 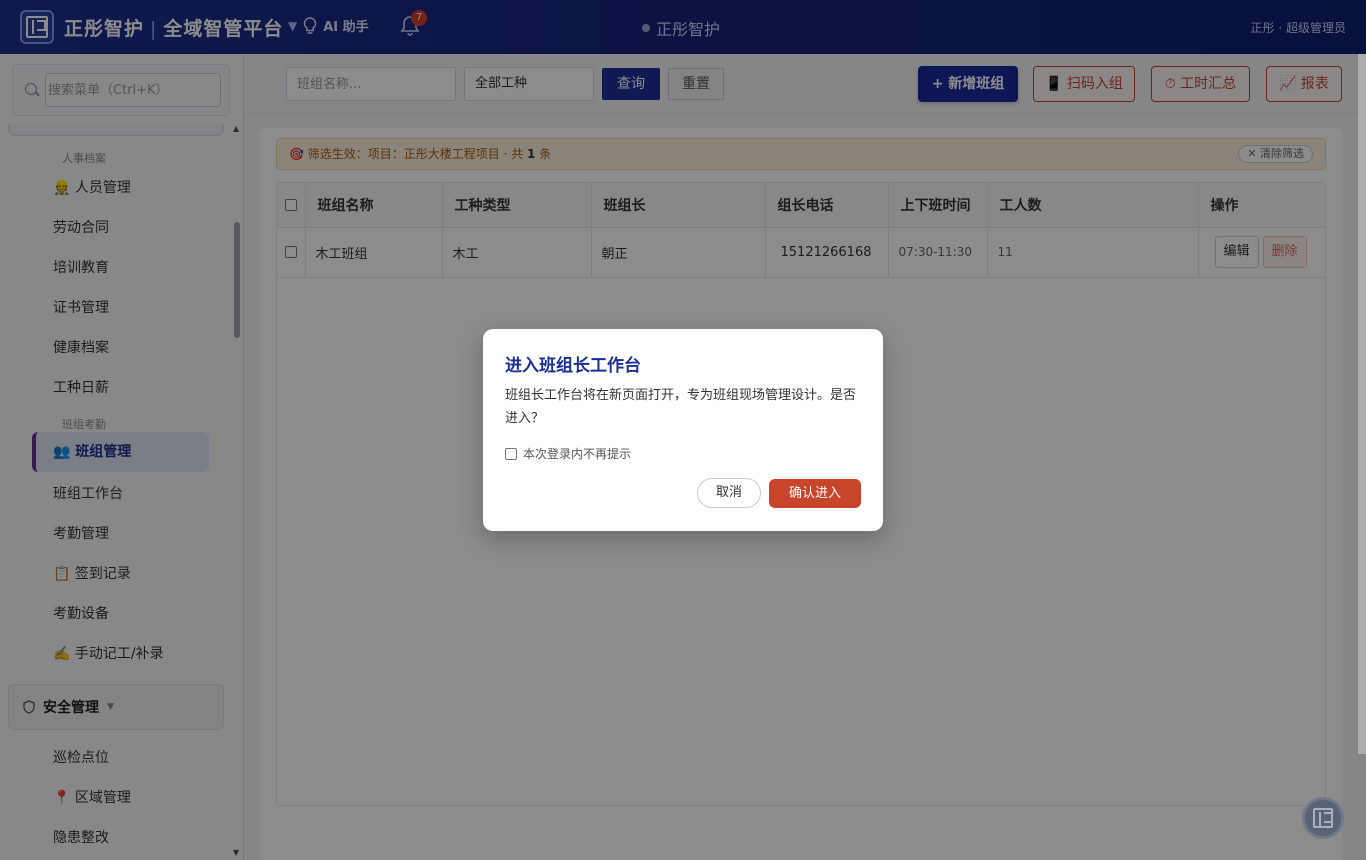 What do you see at coordinates (1362, 404) in the screenshot?
I see `page-scrollbar` at bounding box center [1362, 404].